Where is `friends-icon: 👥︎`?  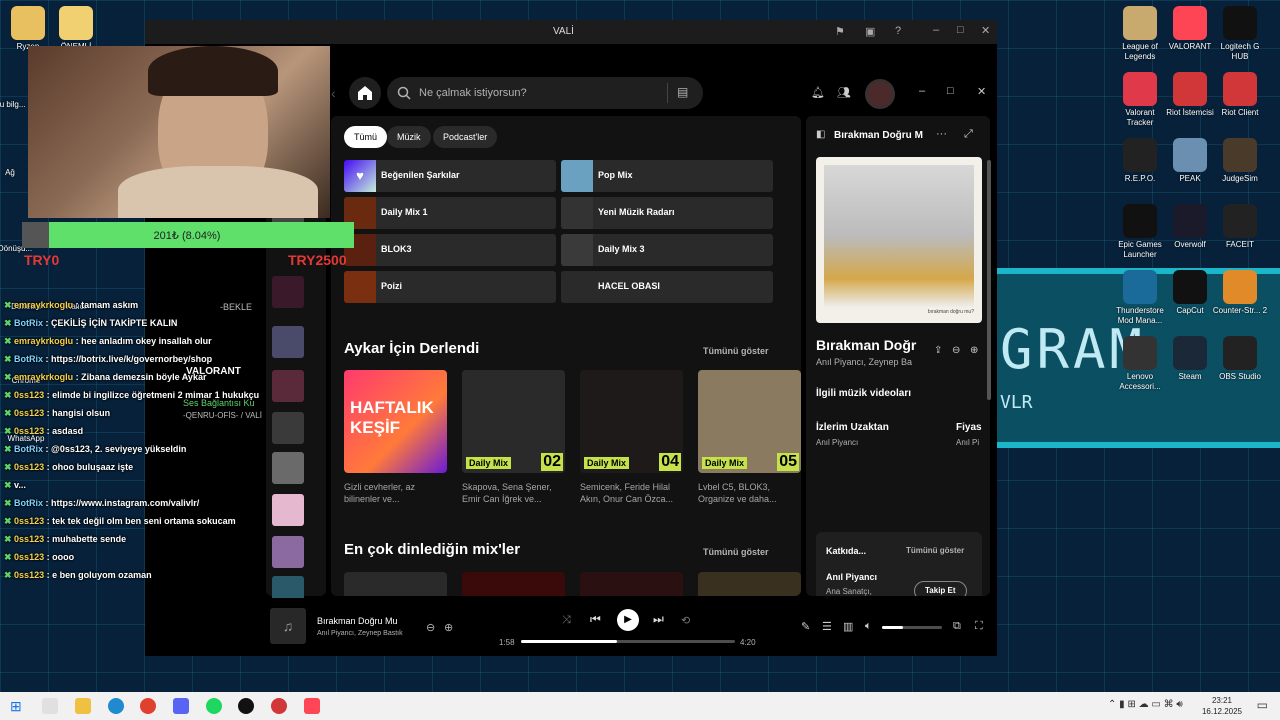
friends-icon: 👥︎ is located at coordinates (844, 92).